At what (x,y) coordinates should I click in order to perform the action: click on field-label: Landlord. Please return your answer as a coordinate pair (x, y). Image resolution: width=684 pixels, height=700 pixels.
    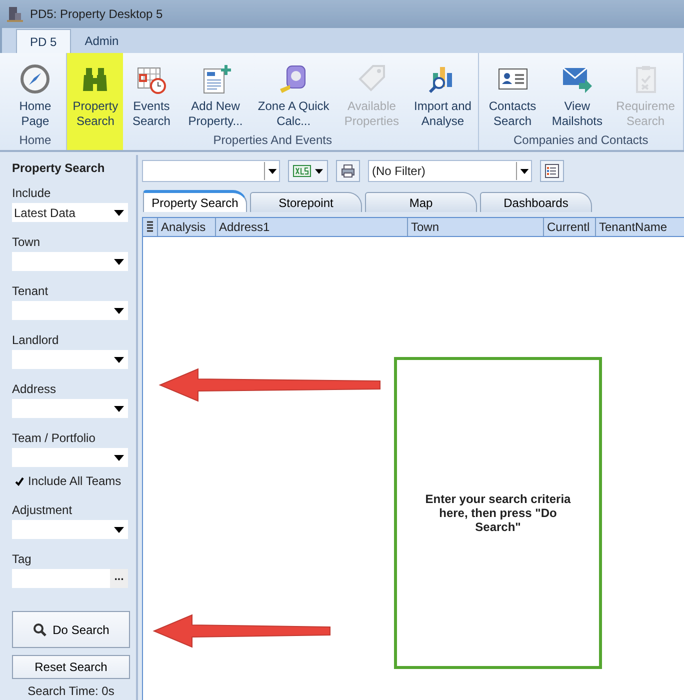
    Looking at the image, I should click on (36, 340).